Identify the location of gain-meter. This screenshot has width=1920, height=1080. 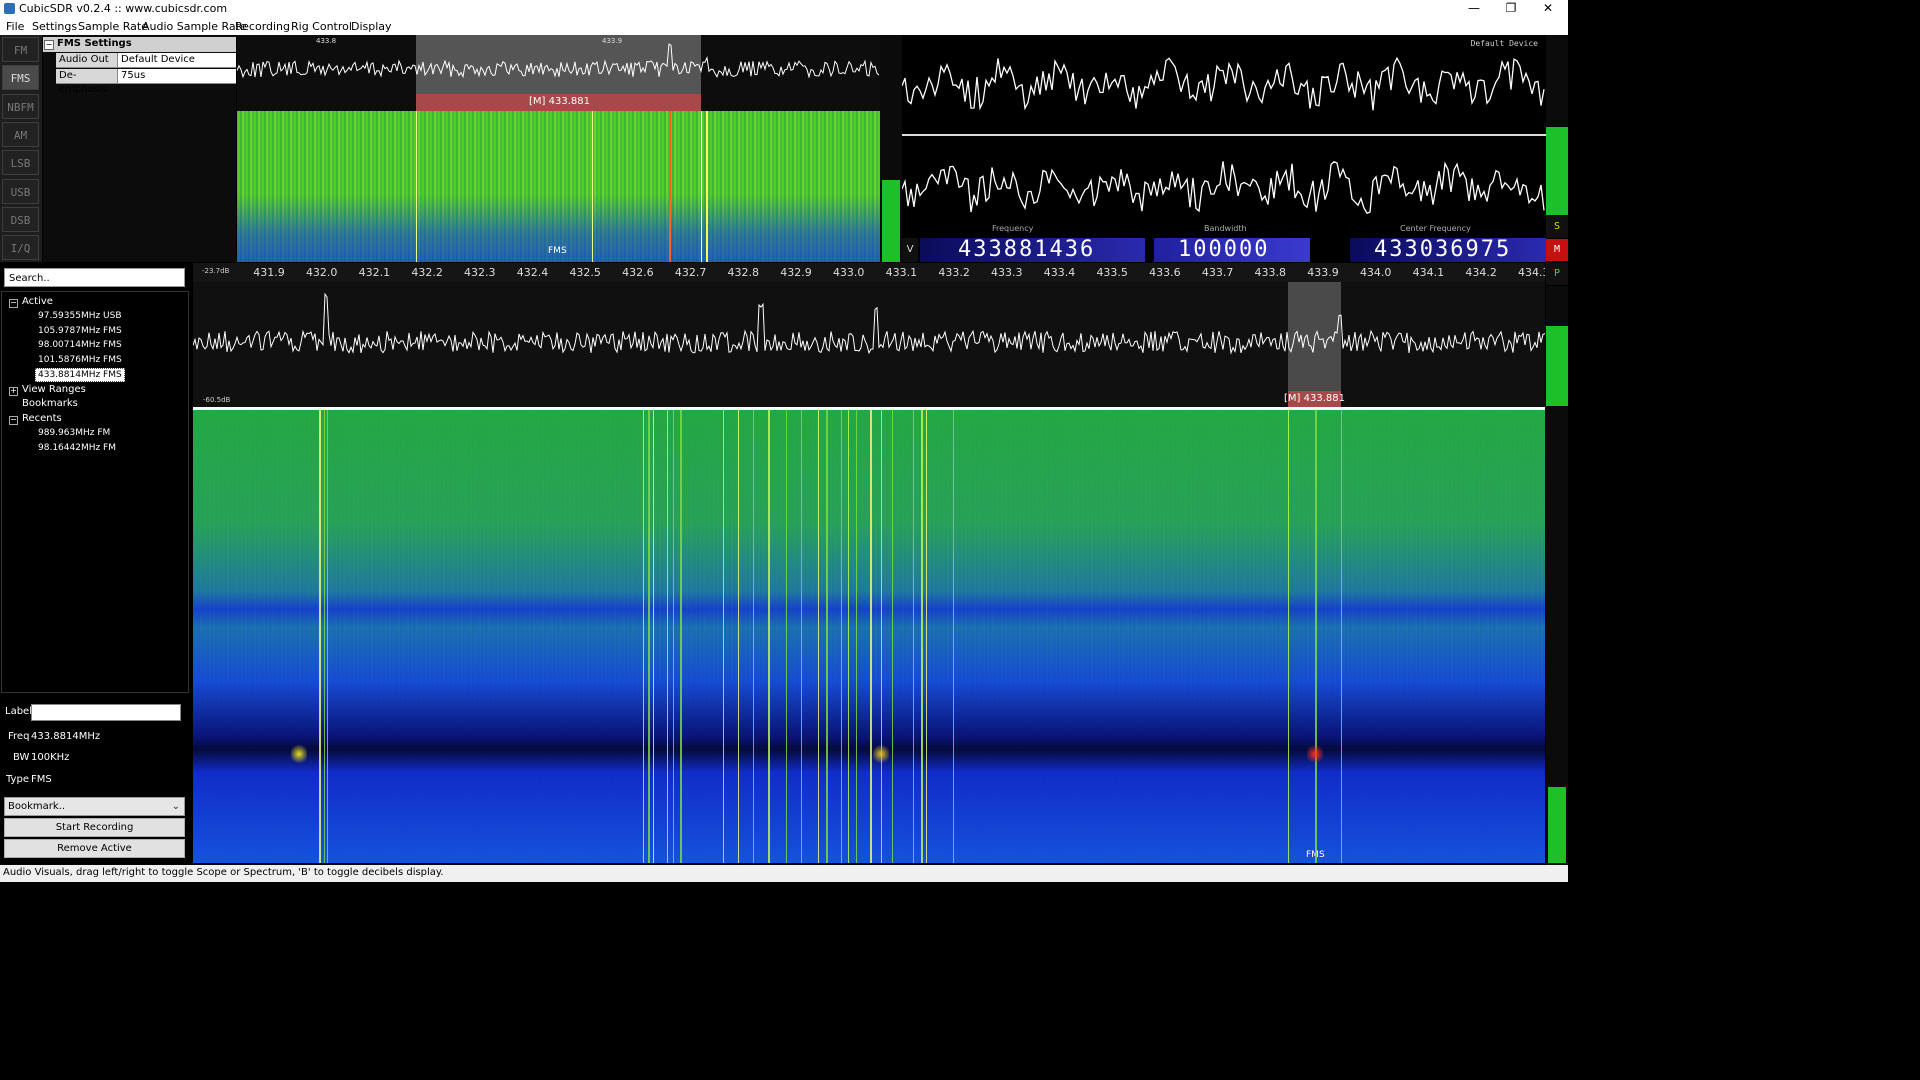
(891, 148).